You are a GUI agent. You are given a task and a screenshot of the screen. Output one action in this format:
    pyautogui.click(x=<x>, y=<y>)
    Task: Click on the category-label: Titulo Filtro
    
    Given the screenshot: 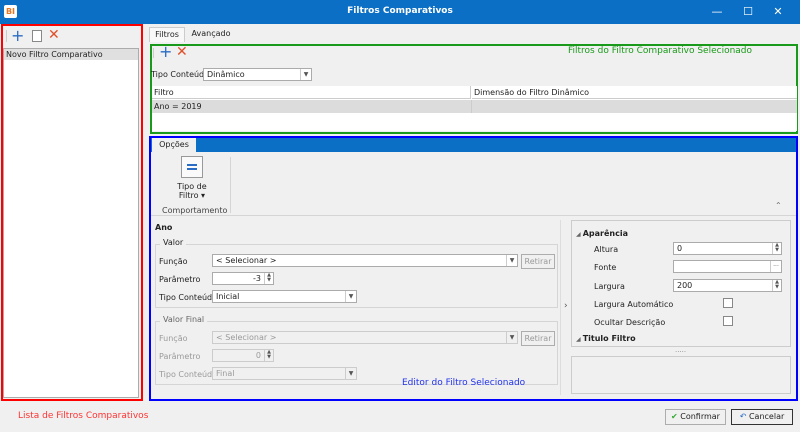 What is the action you would take?
    pyautogui.click(x=609, y=338)
    